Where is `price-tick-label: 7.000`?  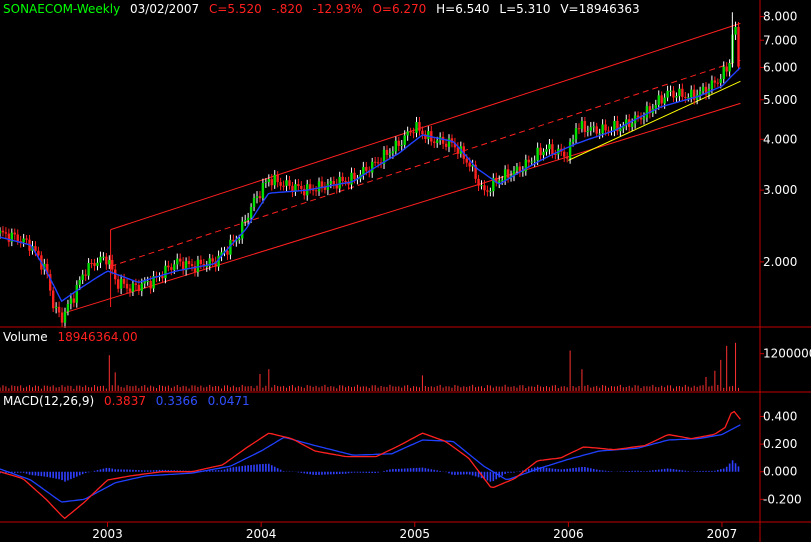 price-tick-label: 7.000 is located at coordinates (780, 40).